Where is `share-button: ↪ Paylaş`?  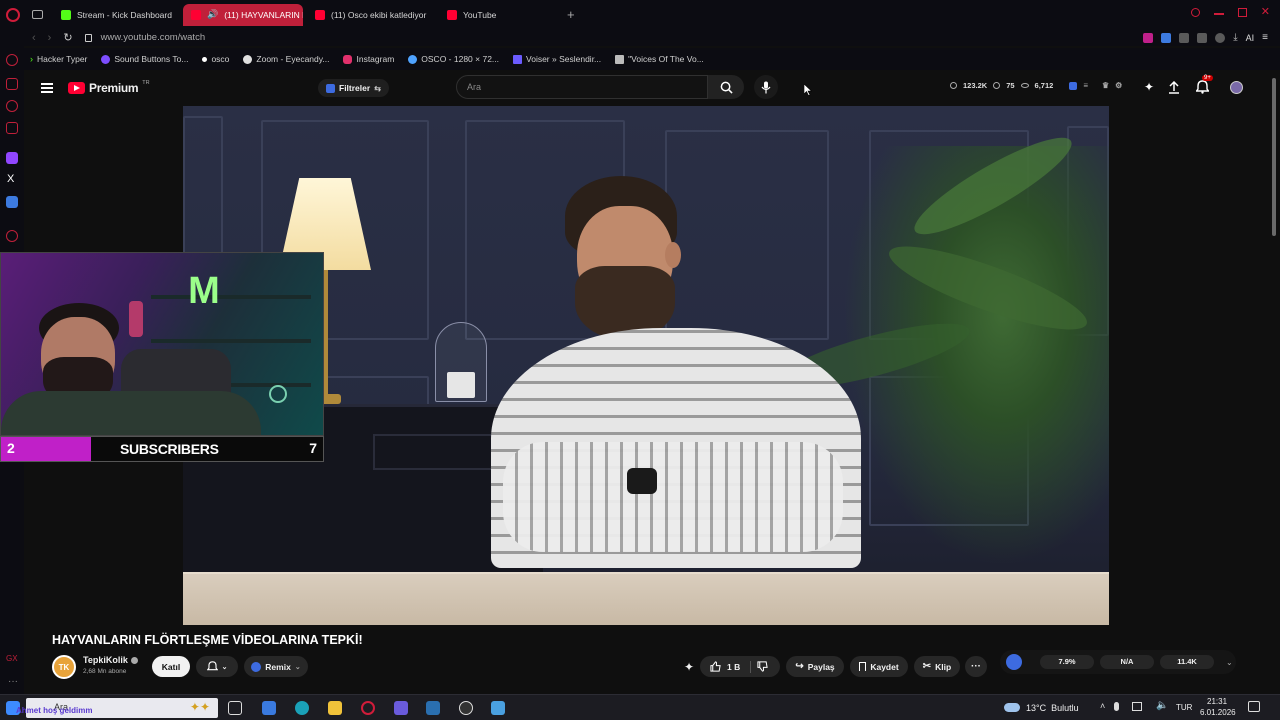
share-button: ↪ Paylaş is located at coordinates (815, 666).